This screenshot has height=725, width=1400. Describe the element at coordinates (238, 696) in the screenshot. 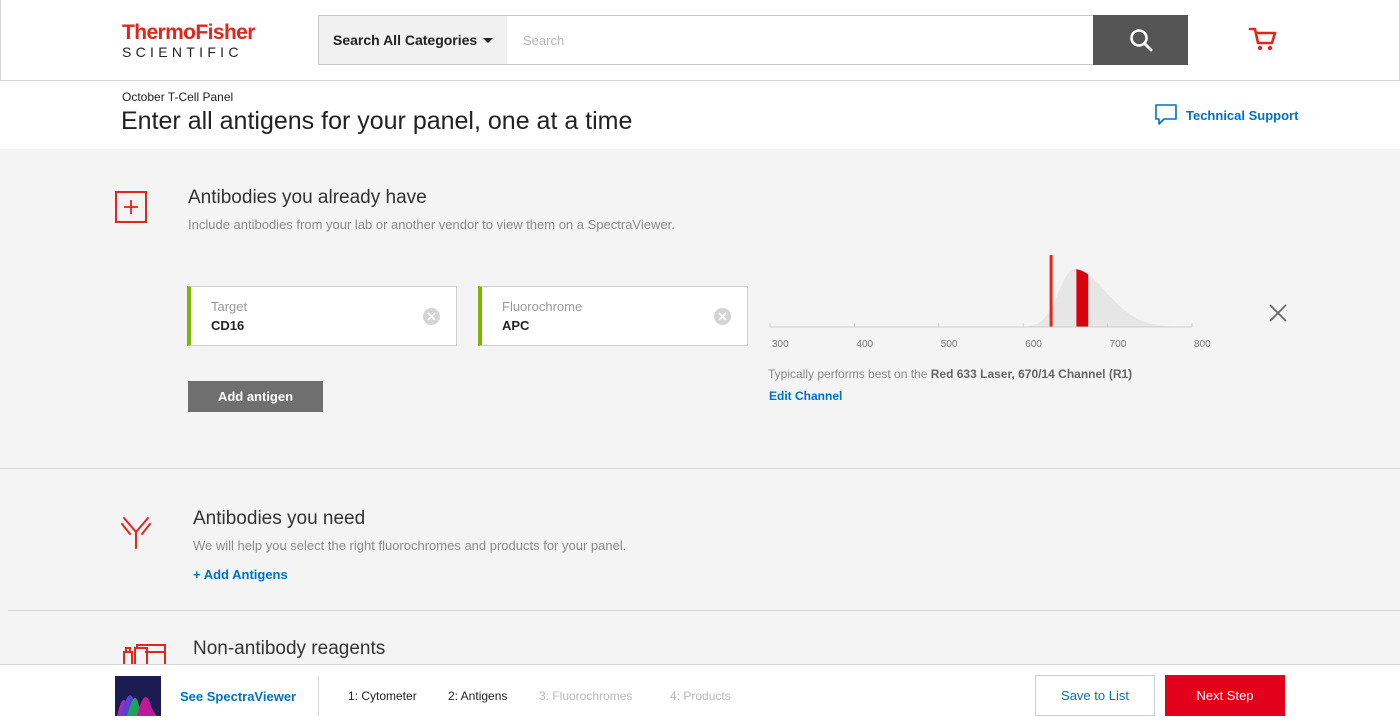

I see `see-spectraviewer-link: See SpectraViewer` at that location.